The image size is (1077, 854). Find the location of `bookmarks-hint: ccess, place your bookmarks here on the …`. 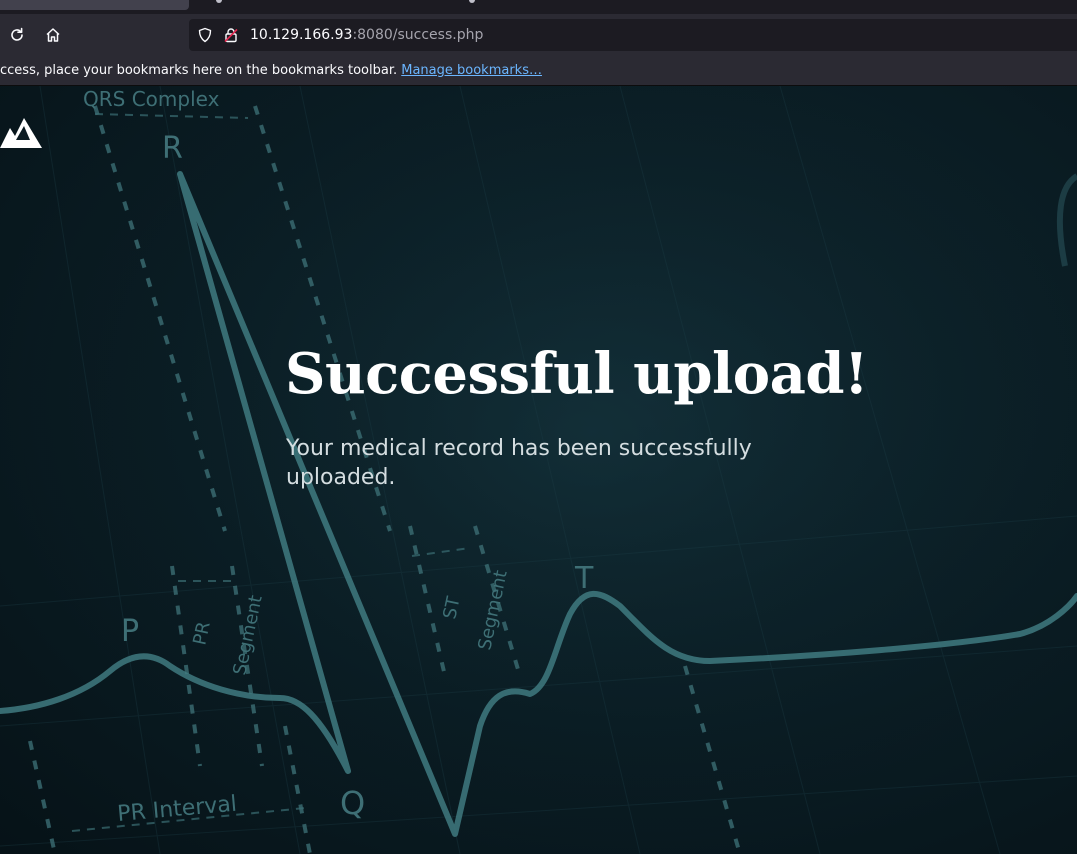

bookmarks-hint: ccess, place your bookmarks here on the … is located at coordinates (201, 70).